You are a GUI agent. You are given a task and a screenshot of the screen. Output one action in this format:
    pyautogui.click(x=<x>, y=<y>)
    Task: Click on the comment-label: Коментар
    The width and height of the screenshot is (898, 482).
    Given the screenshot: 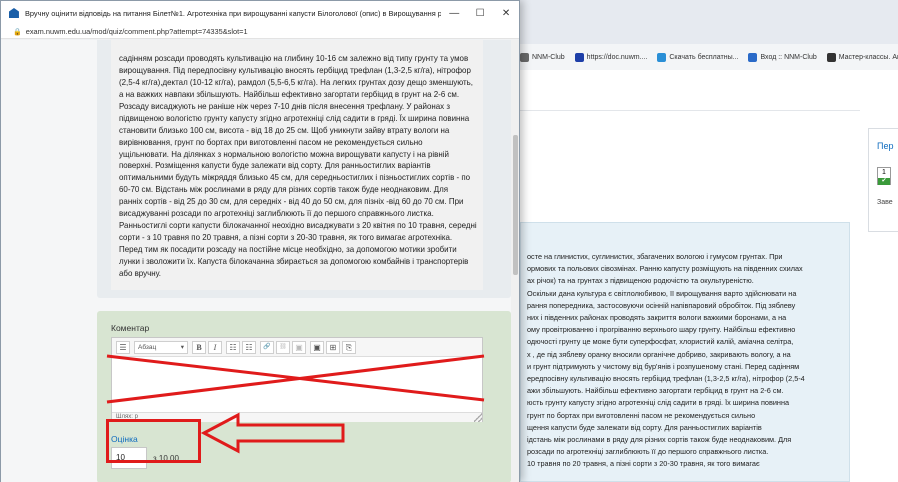 What is the action you would take?
    pyautogui.click(x=130, y=328)
    